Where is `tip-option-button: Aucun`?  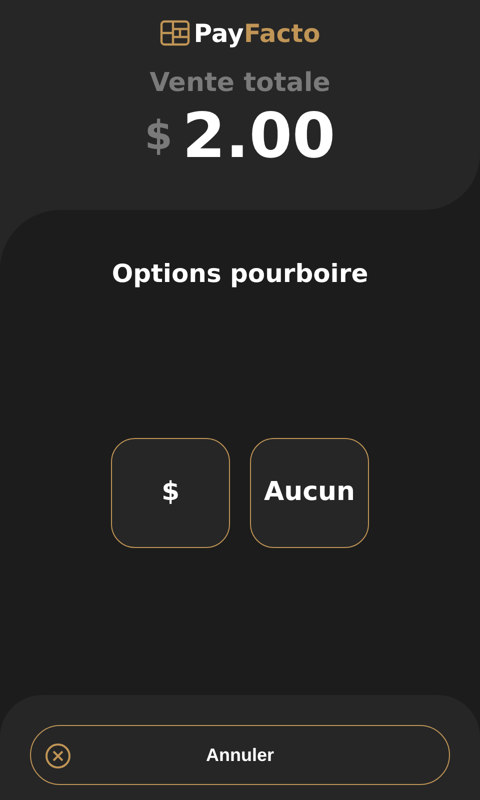 tip-option-button: Aucun is located at coordinates (309, 493).